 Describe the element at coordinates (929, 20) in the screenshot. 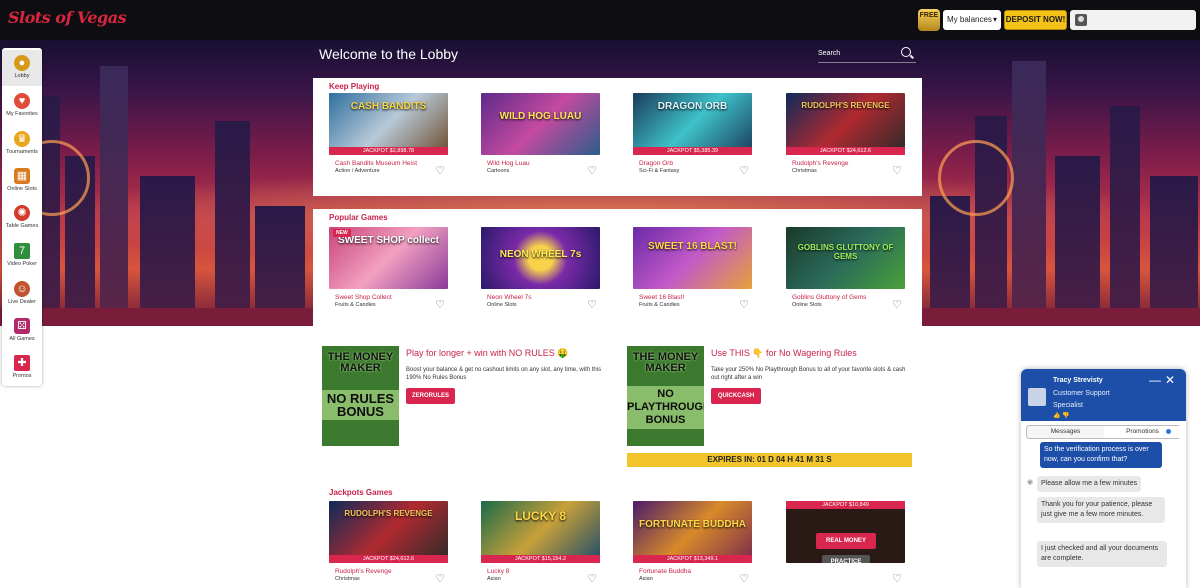

I see `free-spins-badge: FREE` at that location.